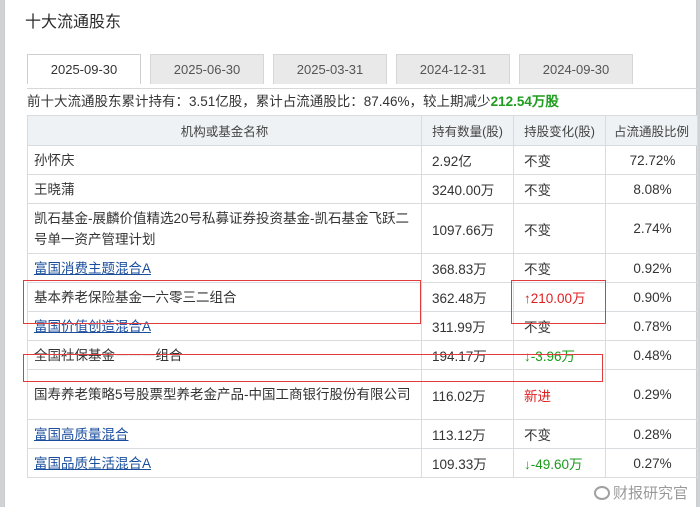 This screenshot has height=507, width=700. Describe the element at coordinates (651, 160) in the screenshot. I see `cell-ratio: 72.72%` at that location.